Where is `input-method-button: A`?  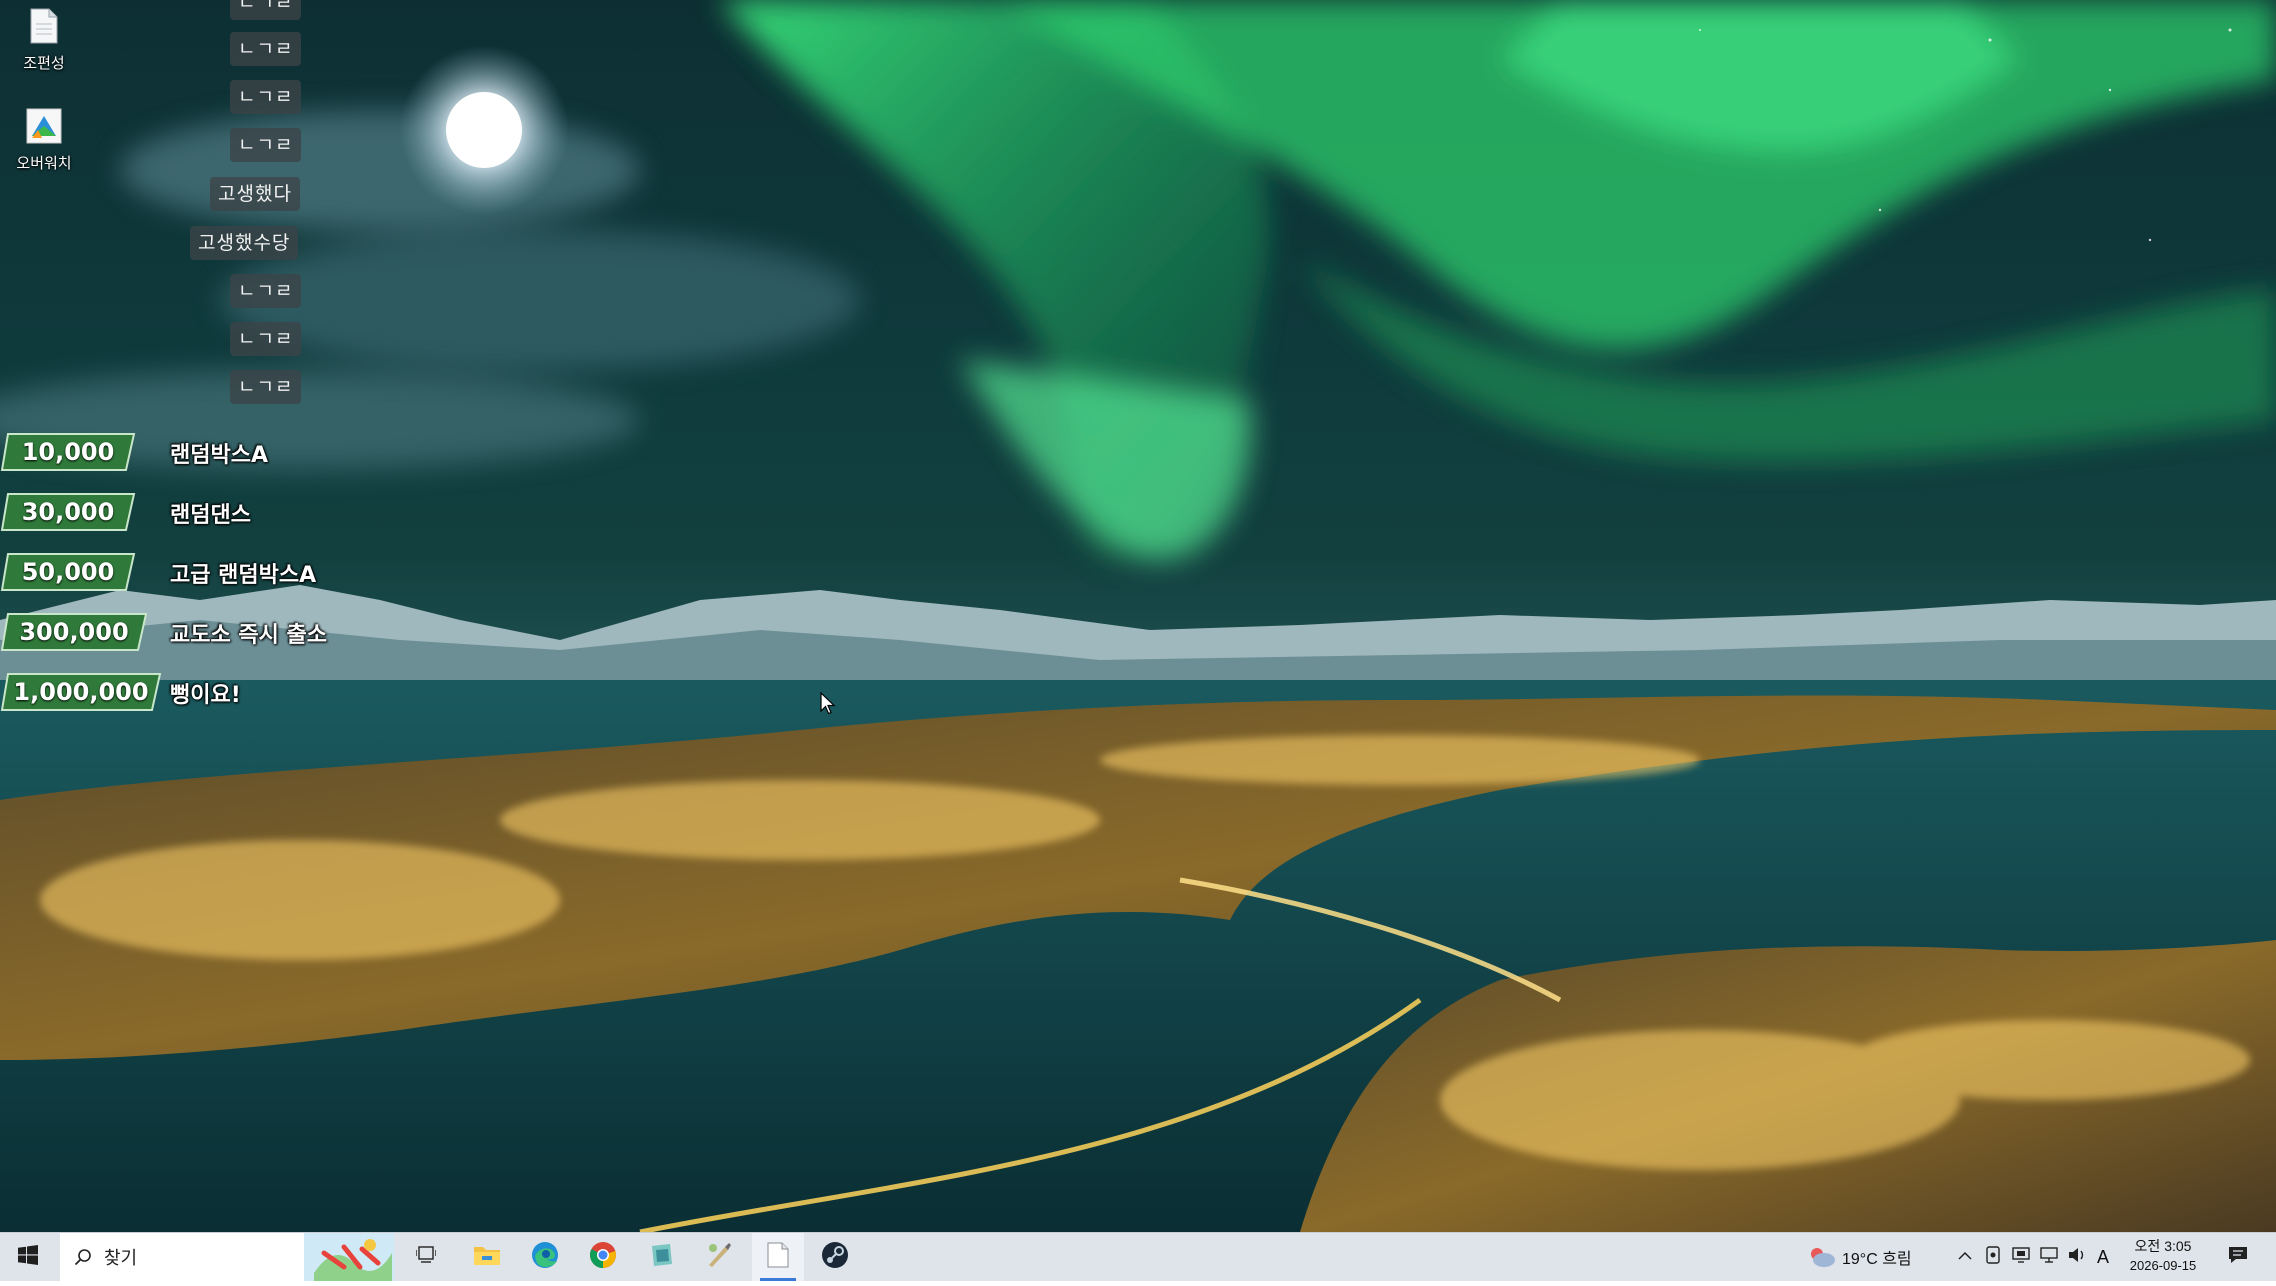 input-method-button: A is located at coordinates (2103, 1257).